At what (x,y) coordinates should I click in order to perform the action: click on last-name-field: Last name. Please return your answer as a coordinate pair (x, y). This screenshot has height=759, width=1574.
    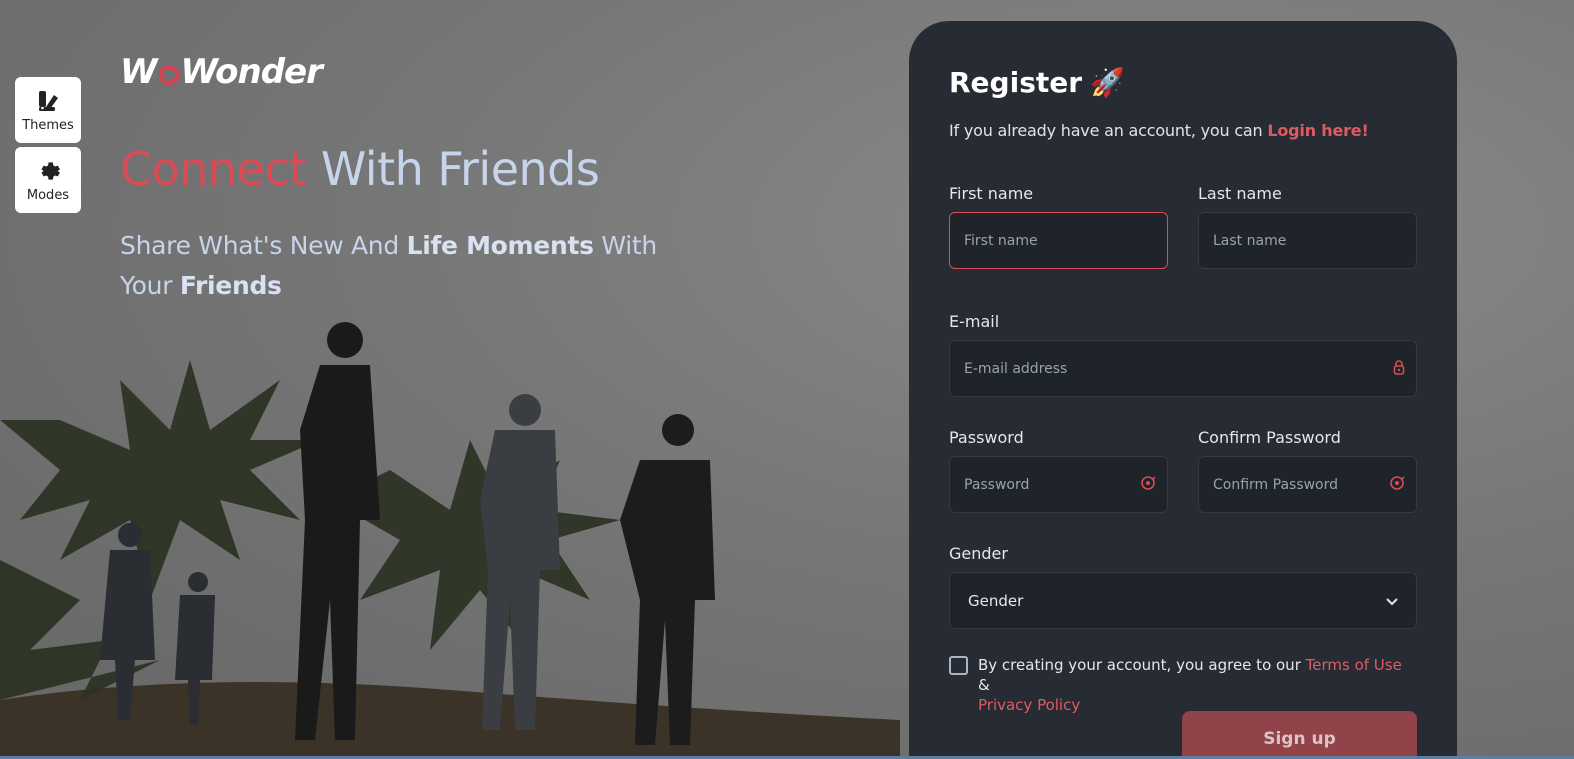
    Looking at the image, I should click on (1307, 226).